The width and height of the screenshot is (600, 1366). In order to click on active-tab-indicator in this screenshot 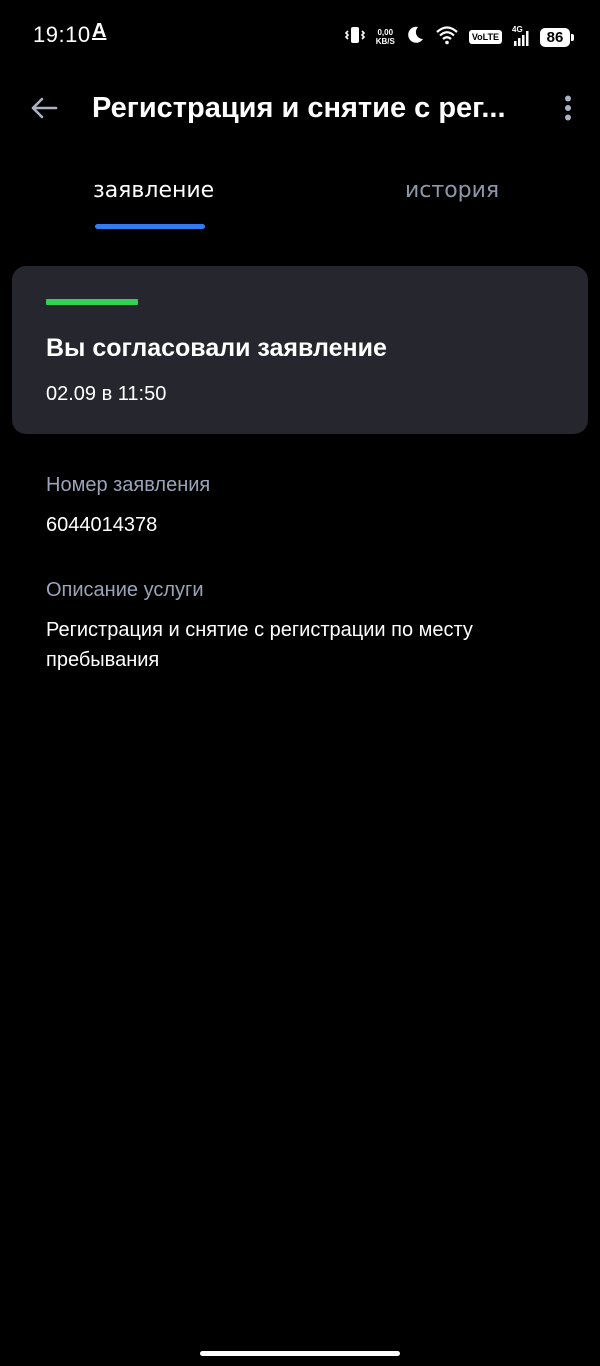, I will do `click(150, 226)`.